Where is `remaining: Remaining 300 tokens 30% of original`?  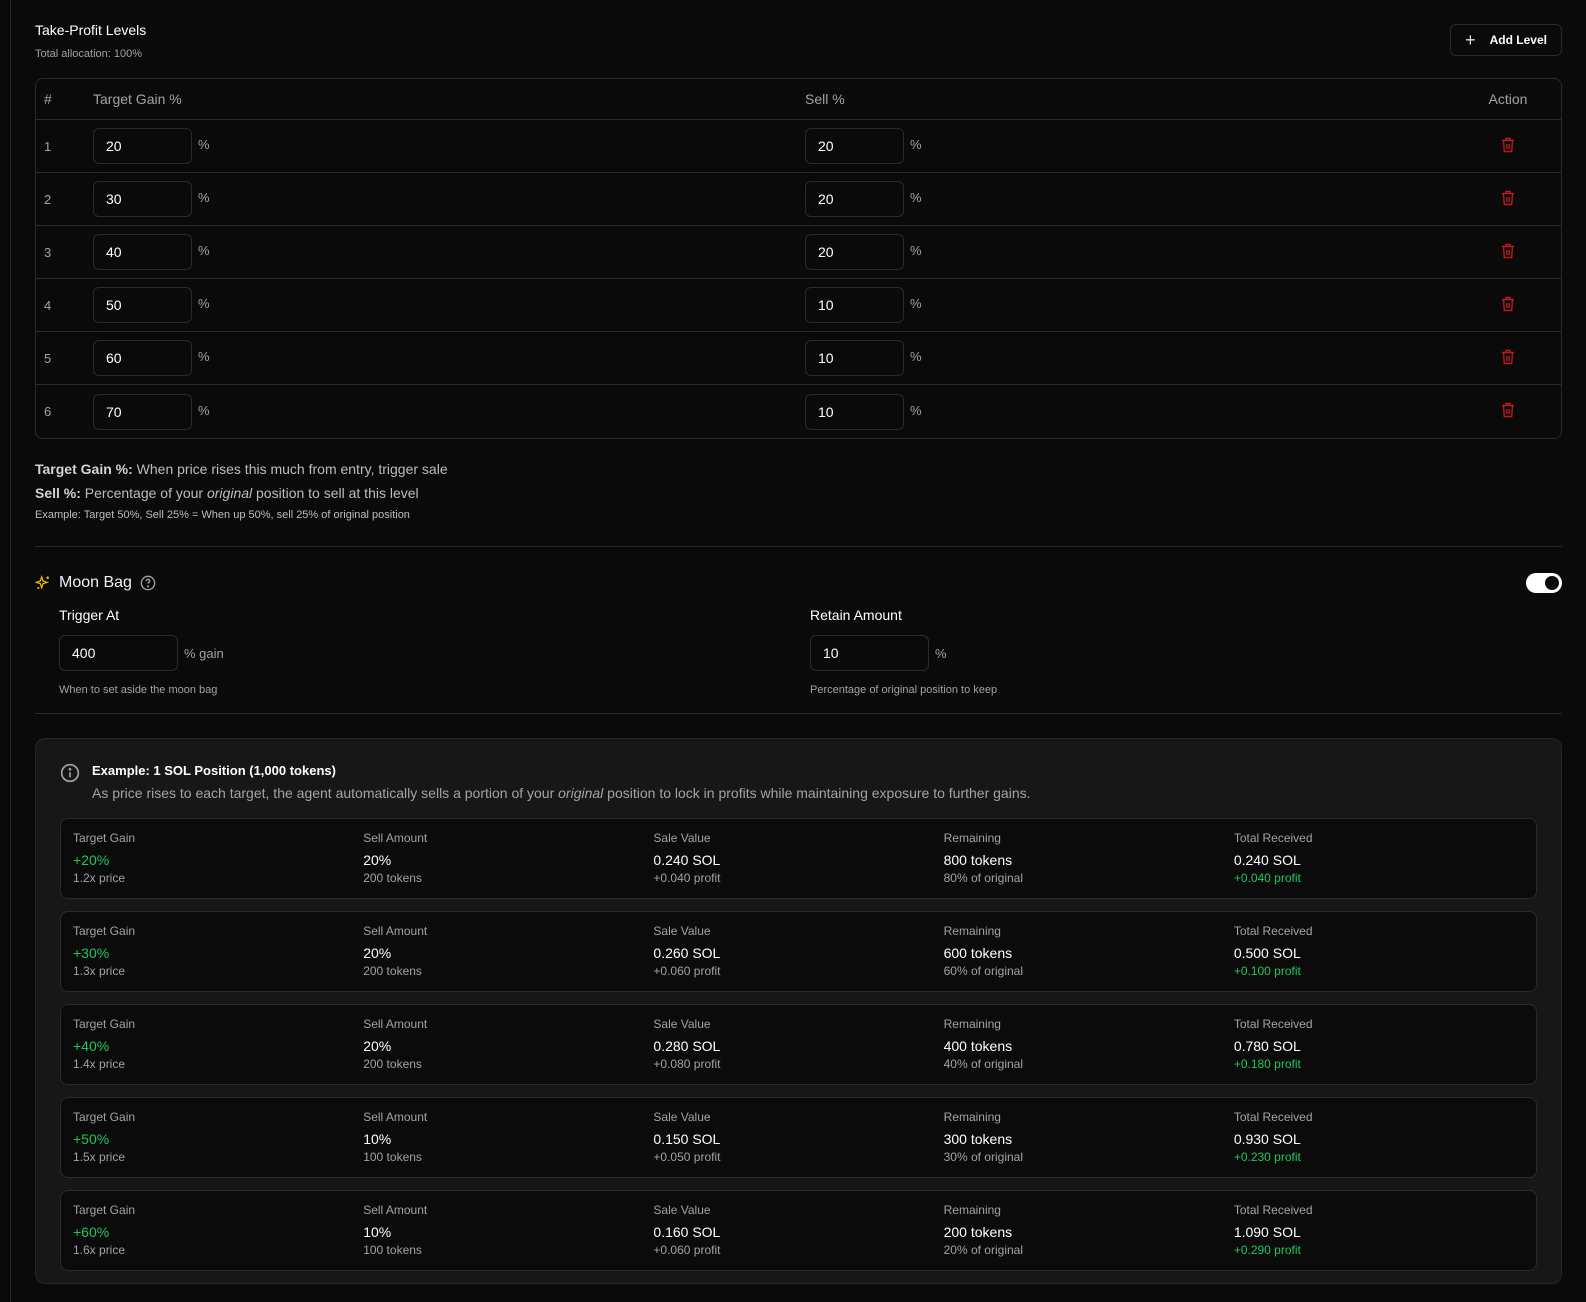
remaining: Remaining 300 tokens 30% of original is located at coordinates (1089, 1137).